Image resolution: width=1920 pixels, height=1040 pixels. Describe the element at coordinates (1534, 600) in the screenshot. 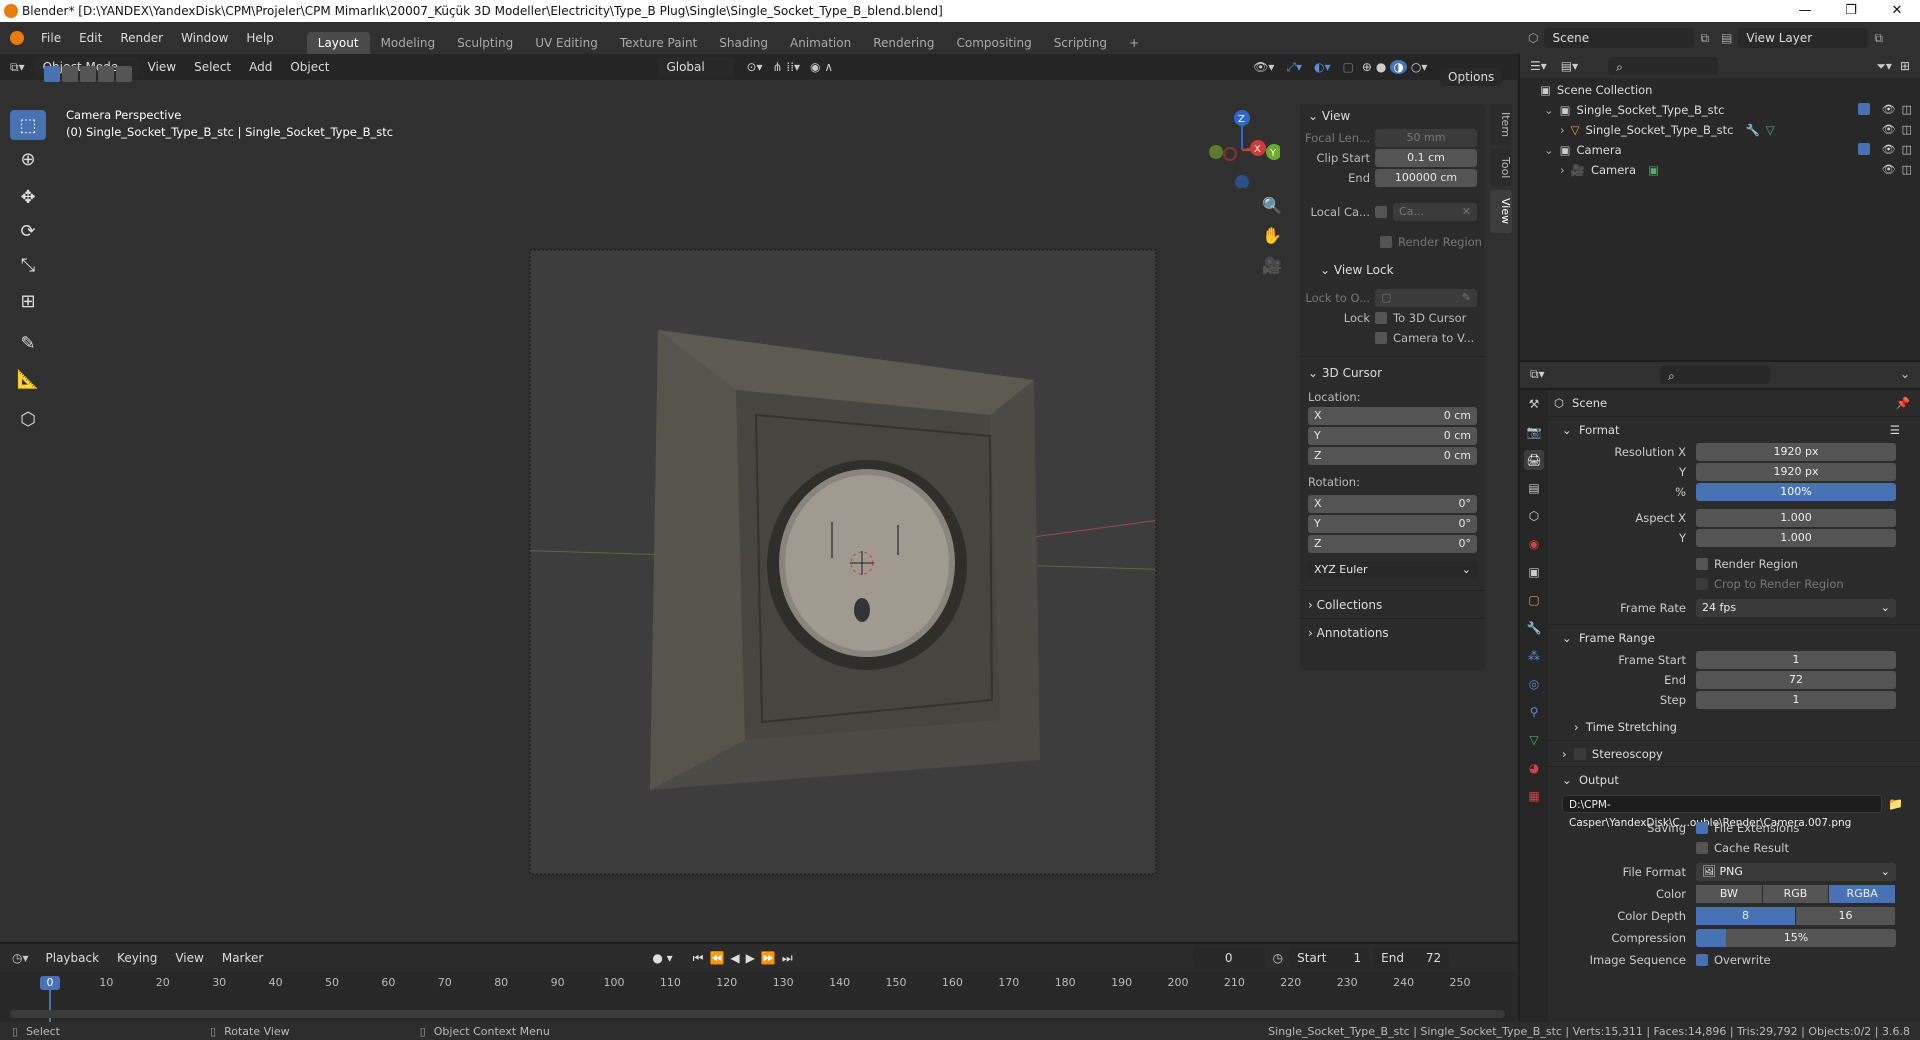

I see `object-tab-icon: ▢` at that location.